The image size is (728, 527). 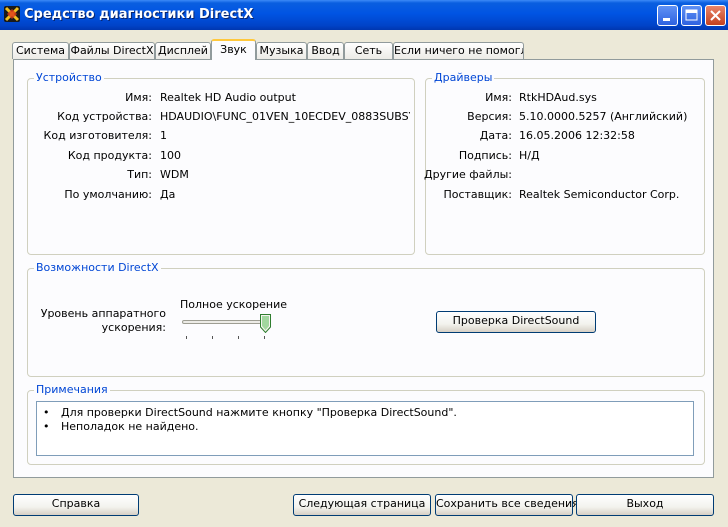 I want to click on default-device-value: Да, so click(x=168, y=194).